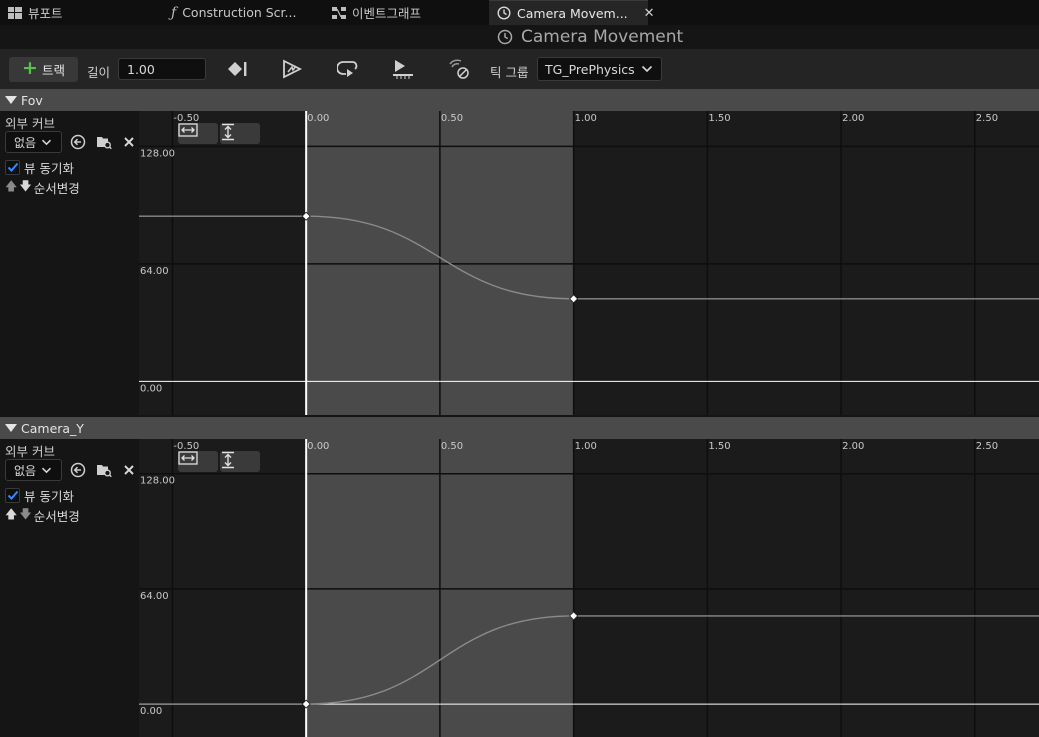 The image size is (1039, 737). I want to click on add-key-button, so click(237, 69).